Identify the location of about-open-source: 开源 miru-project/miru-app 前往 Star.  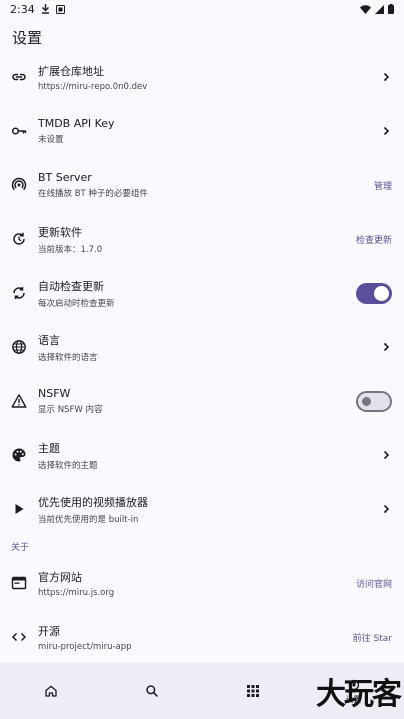
(202, 637).